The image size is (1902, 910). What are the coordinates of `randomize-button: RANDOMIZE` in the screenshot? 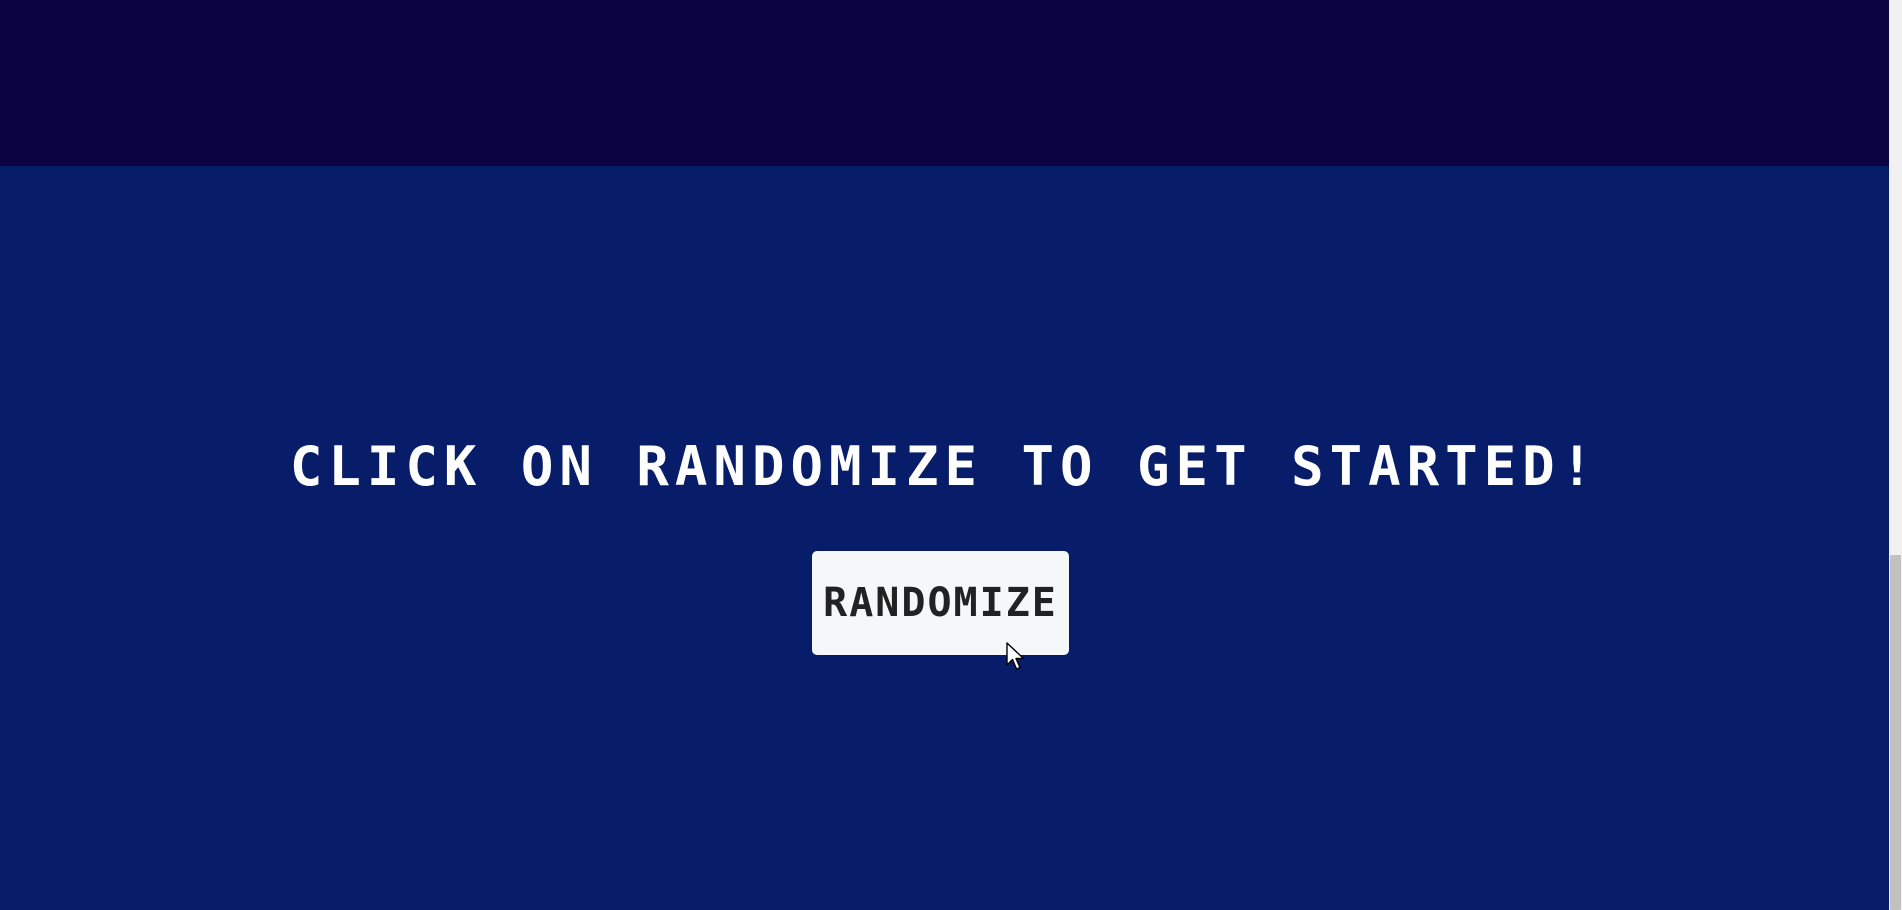 It's located at (940, 603).